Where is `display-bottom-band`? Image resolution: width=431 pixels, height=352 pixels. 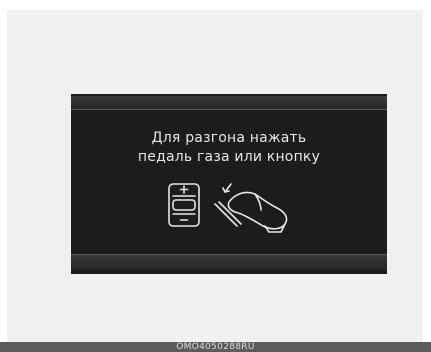 display-bottom-band is located at coordinates (229, 262).